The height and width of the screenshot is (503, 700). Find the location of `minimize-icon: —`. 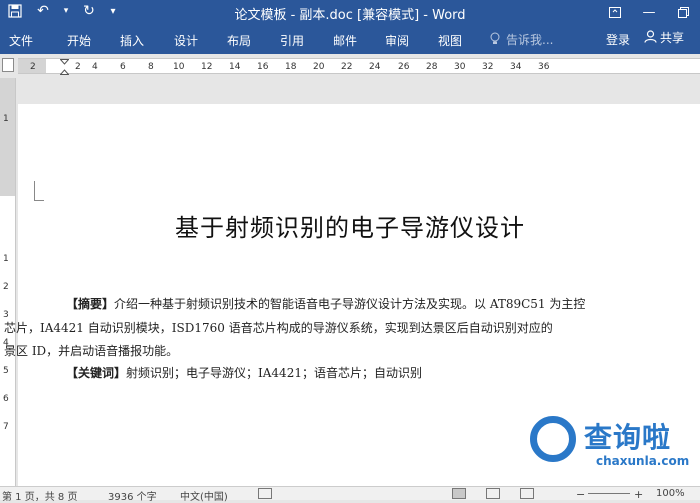

minimize-icon: — is located at coordinates (649, 12).